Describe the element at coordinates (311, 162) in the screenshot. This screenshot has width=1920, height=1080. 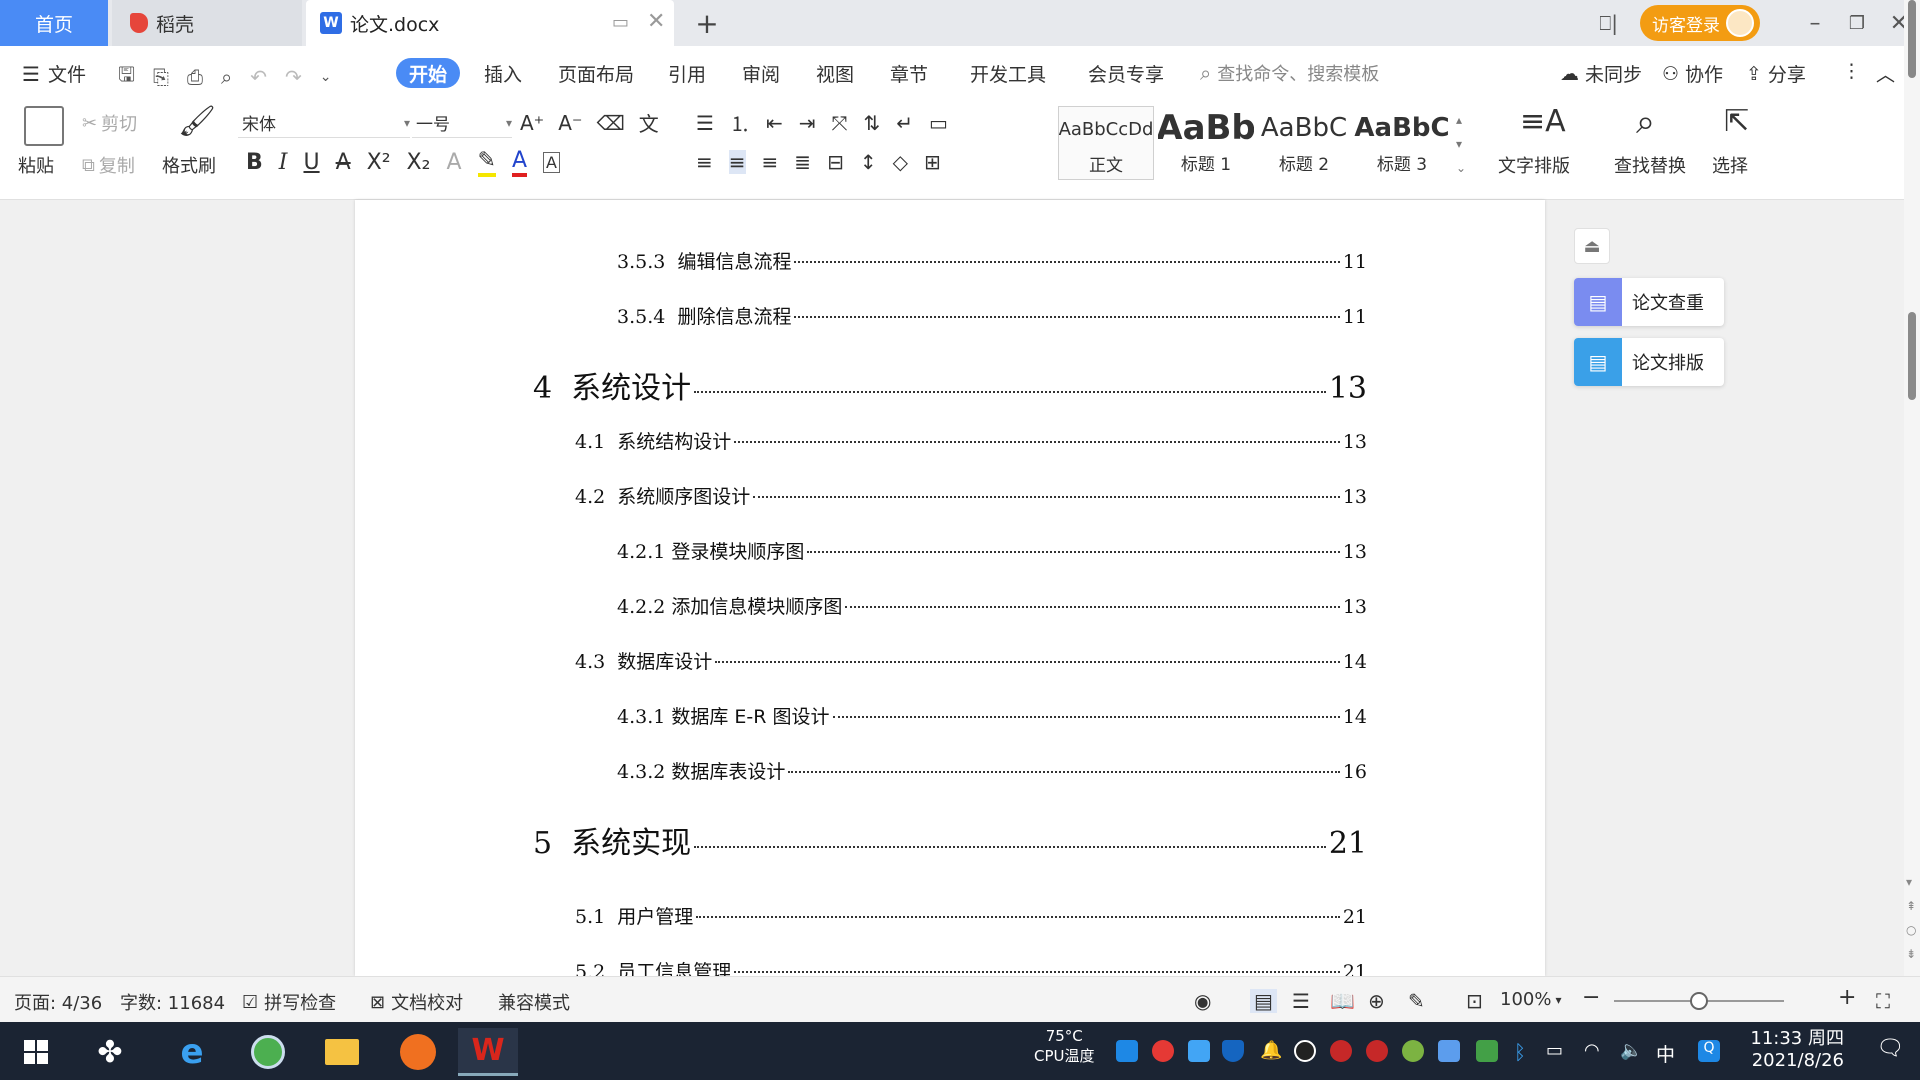
I see `underline-icon: U` at that location.